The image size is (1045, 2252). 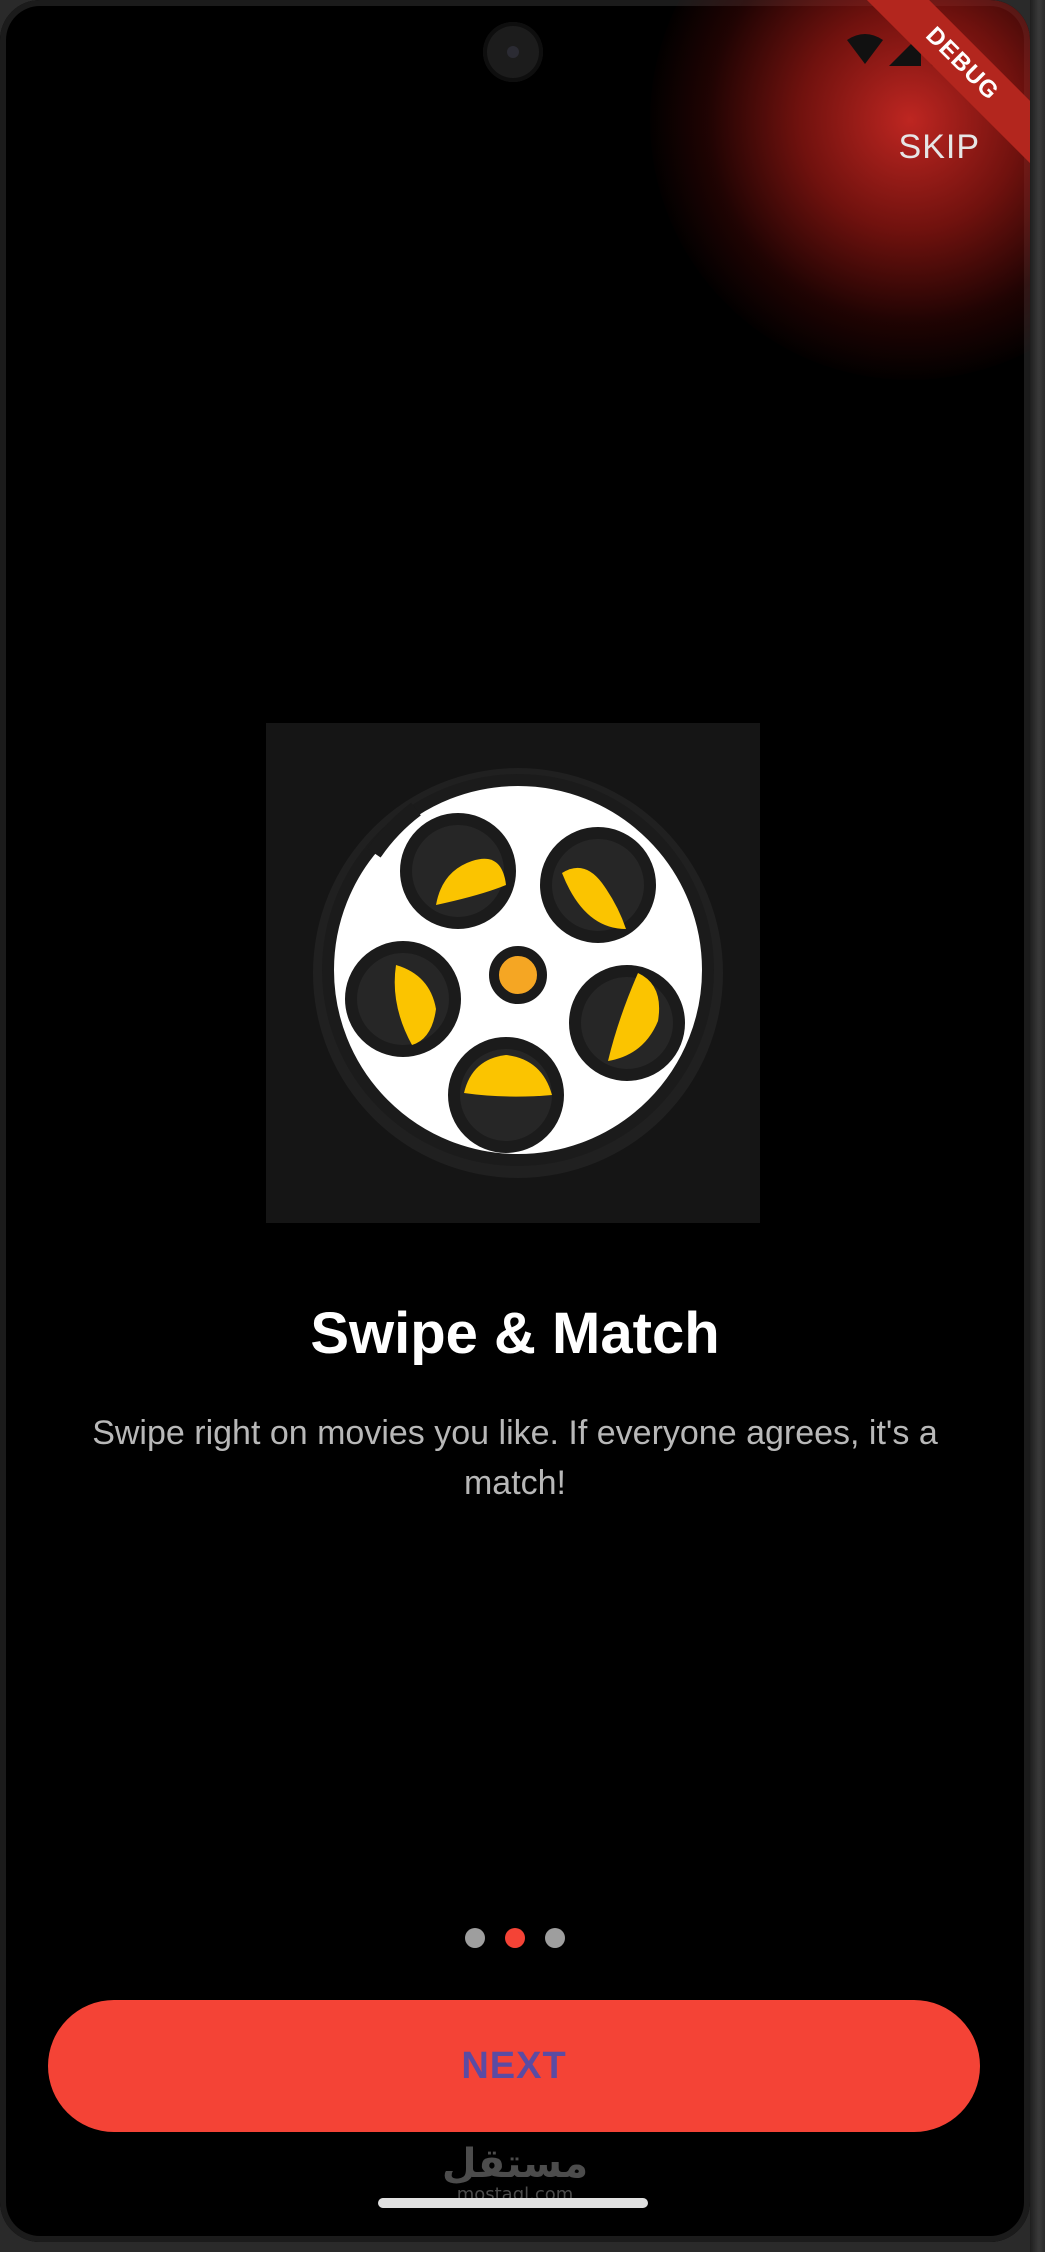 What do you see at coordinates (513, 2203) in the screenshot?
I see `home-indicator` at bounding box center [513, 2203].